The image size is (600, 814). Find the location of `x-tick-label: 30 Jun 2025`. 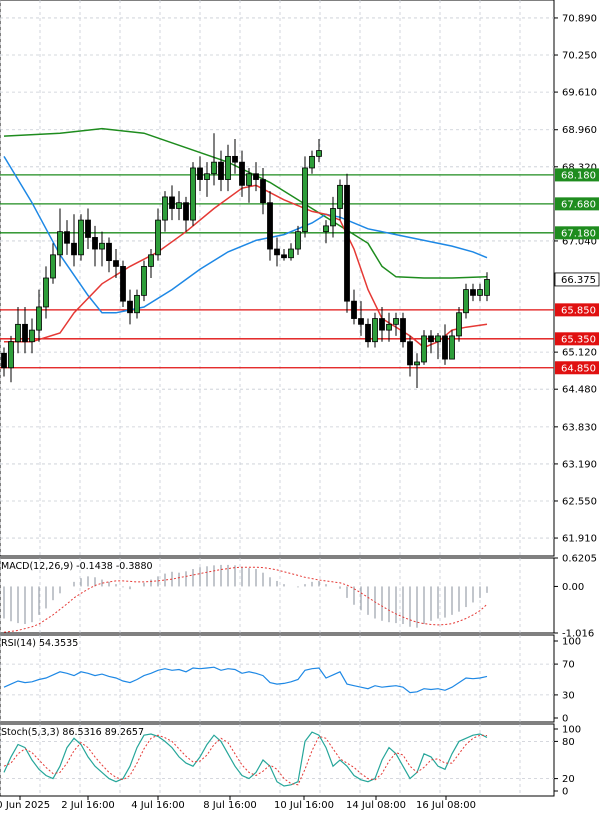

x-tick-label: 30 Jun 2025 is located at coordinates (25, 805).